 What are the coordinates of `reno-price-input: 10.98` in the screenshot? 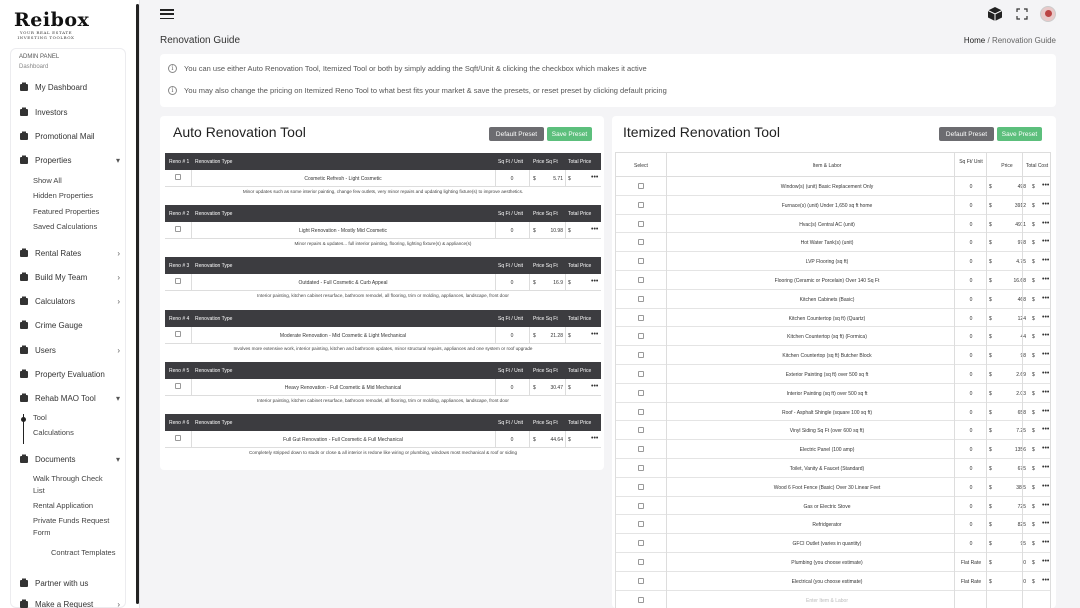 It's located at (551, 231).